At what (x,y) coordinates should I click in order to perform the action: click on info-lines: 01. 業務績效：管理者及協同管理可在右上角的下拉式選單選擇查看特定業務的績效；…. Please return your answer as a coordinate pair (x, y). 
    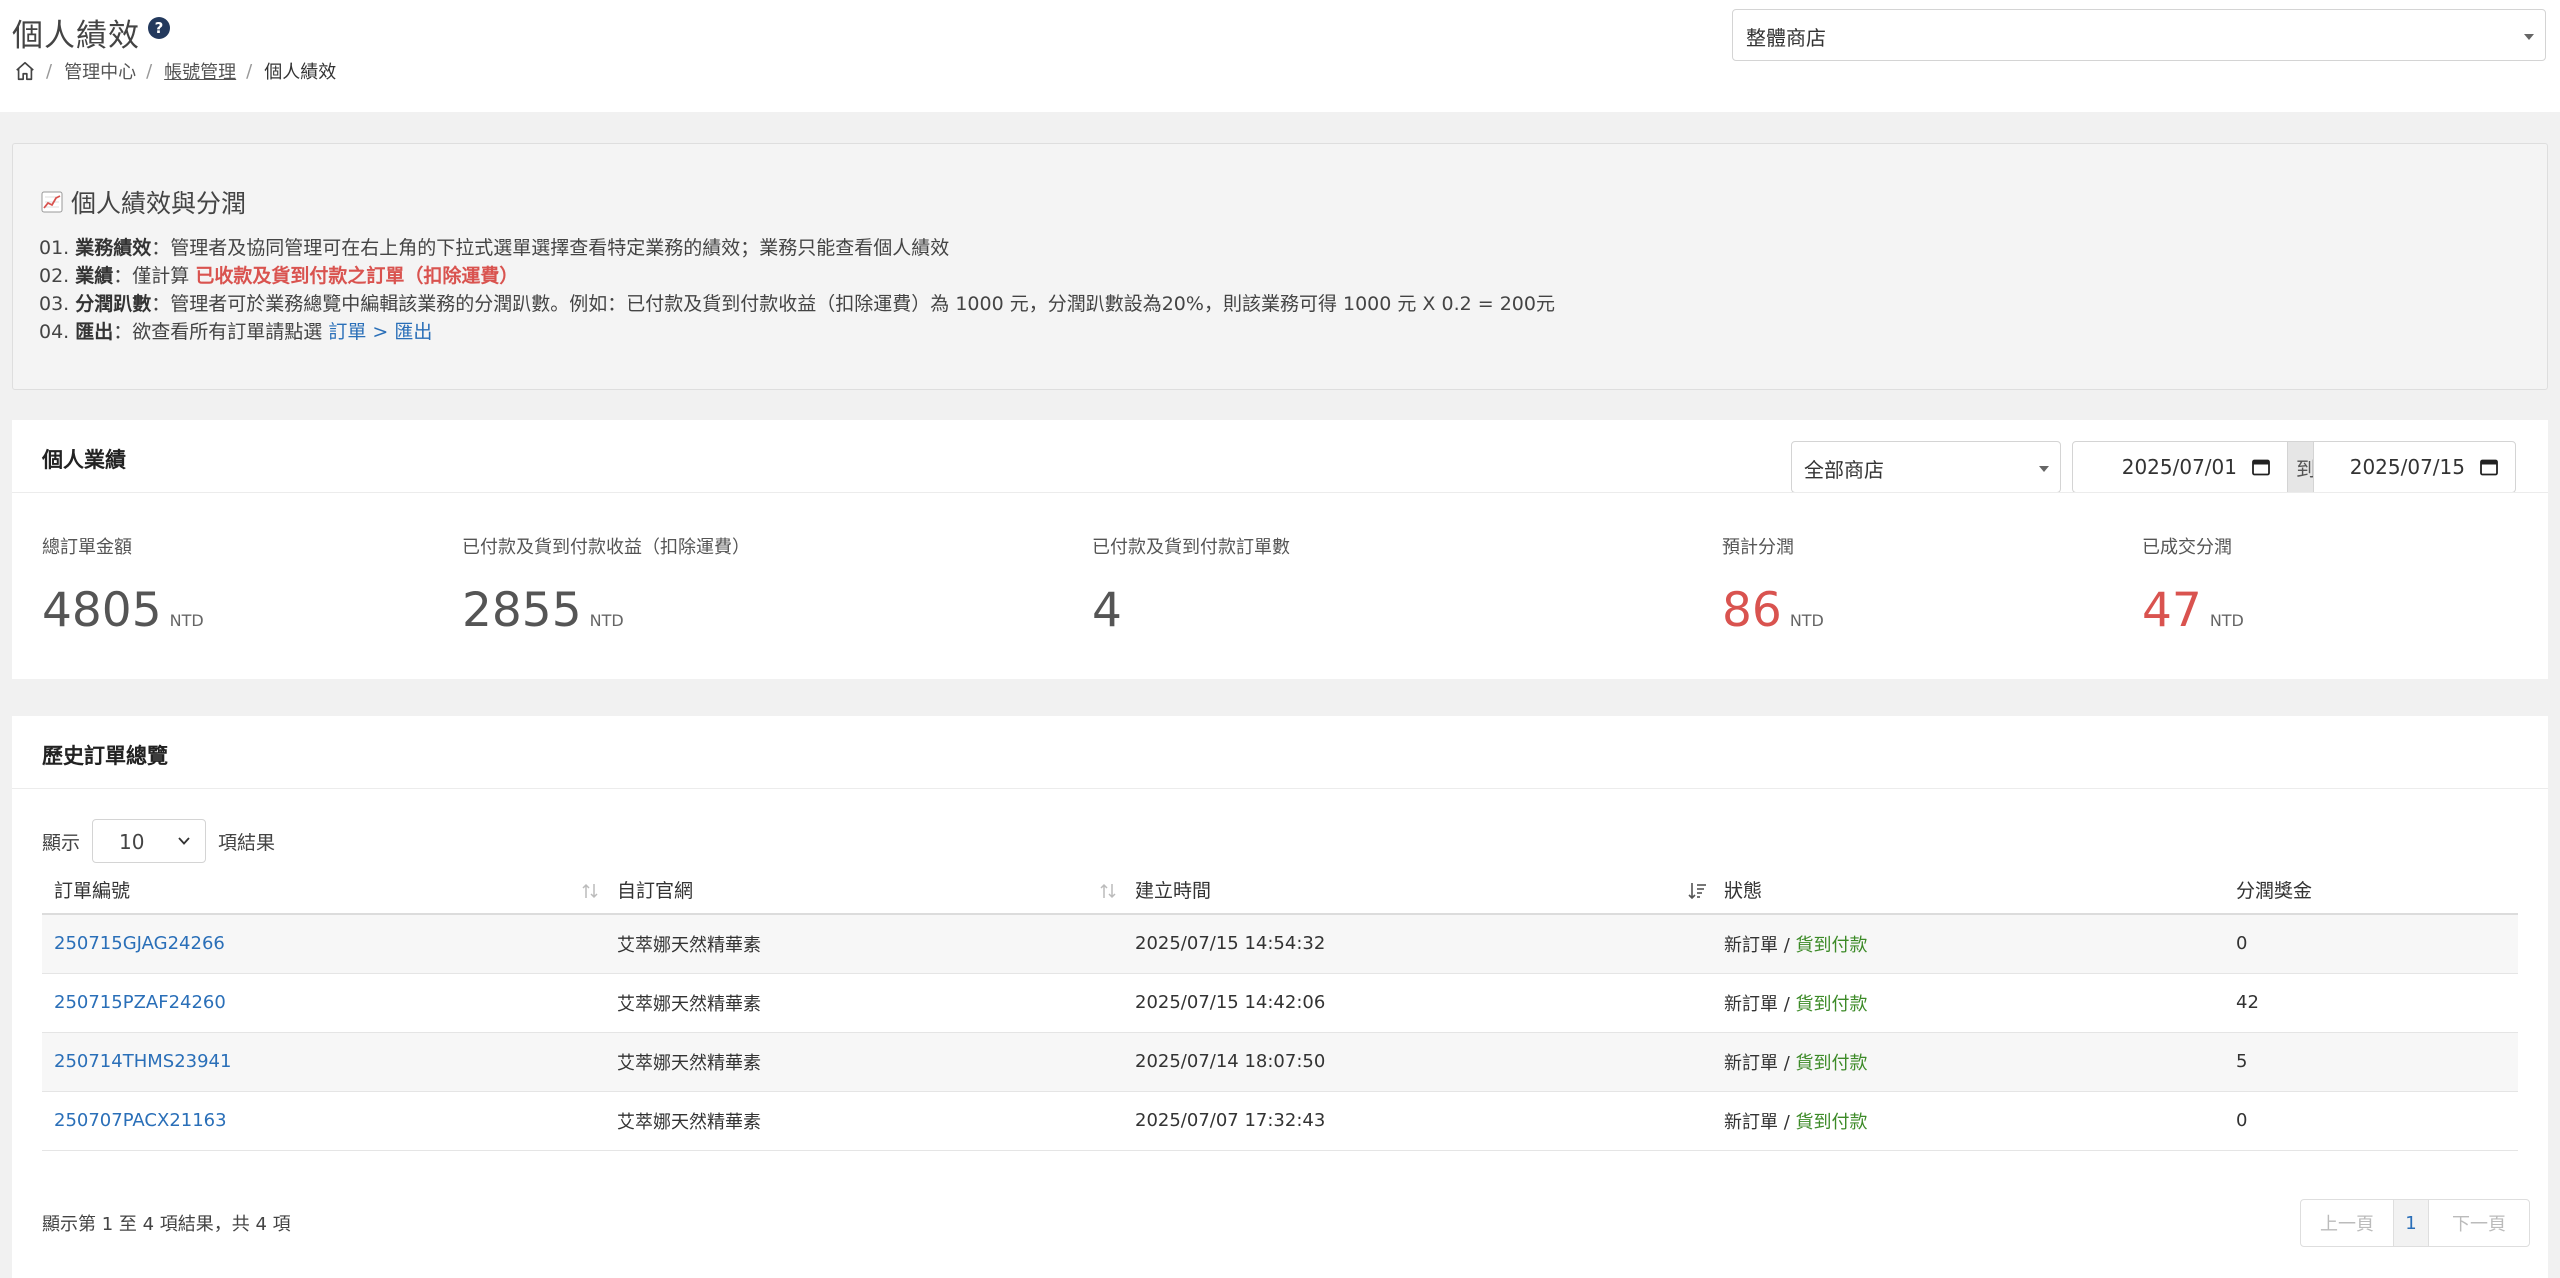
    Looking at the image, I should click on (797, 290).